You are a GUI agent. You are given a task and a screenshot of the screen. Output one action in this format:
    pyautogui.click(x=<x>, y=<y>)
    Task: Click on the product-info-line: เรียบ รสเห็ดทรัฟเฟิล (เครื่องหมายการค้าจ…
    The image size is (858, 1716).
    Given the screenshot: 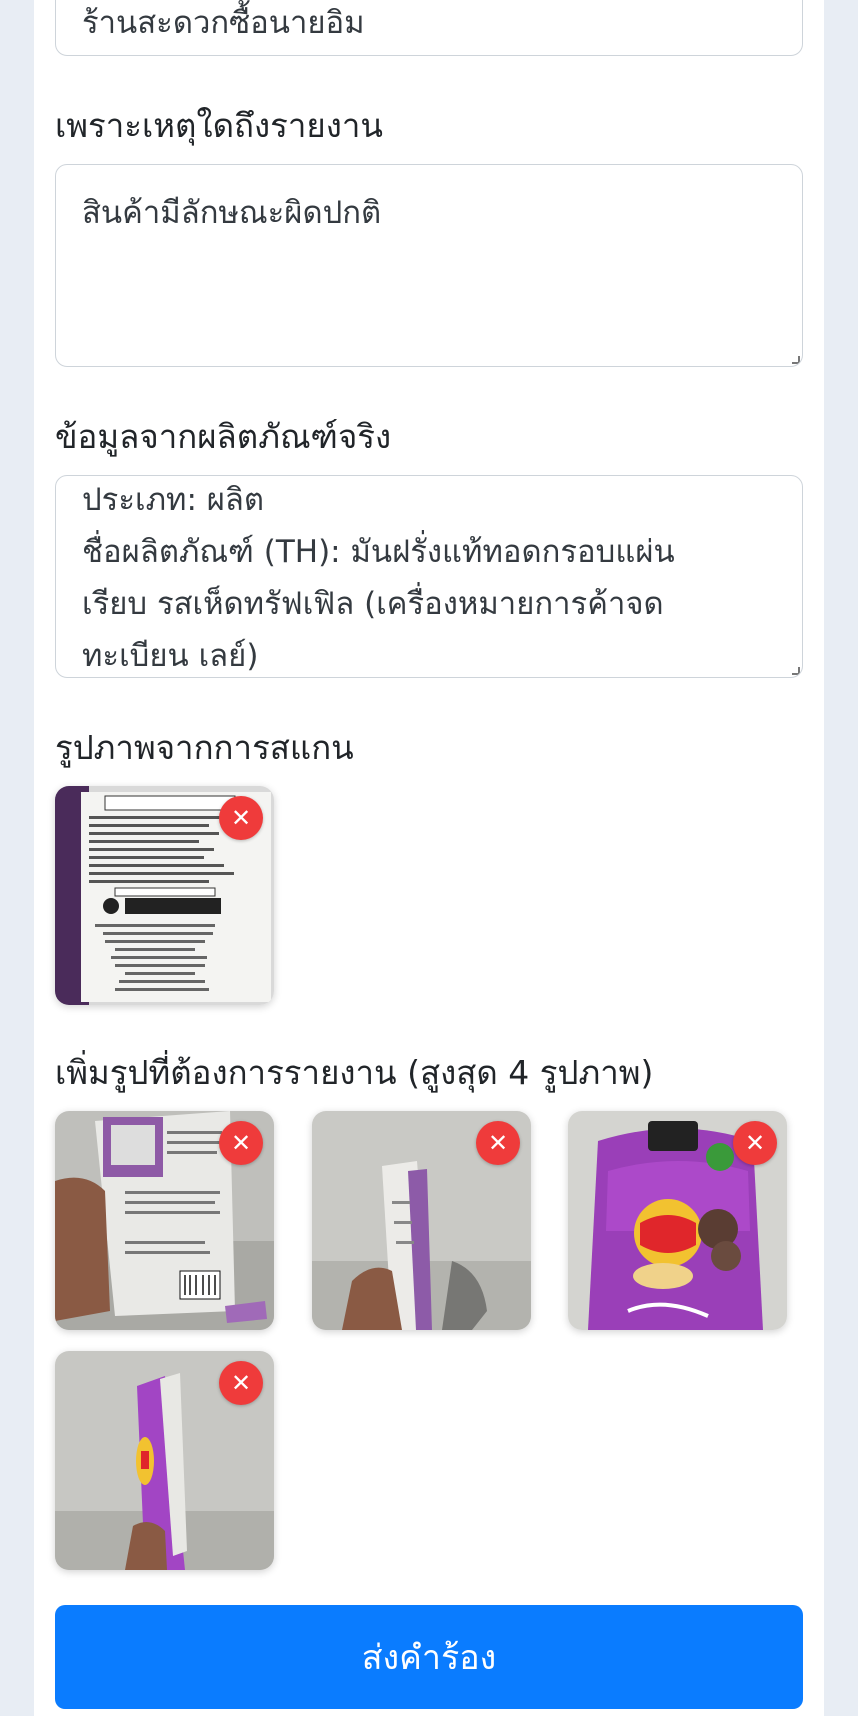 What is the action you would take?
    pyautogui.click(x=373, y=604)
    